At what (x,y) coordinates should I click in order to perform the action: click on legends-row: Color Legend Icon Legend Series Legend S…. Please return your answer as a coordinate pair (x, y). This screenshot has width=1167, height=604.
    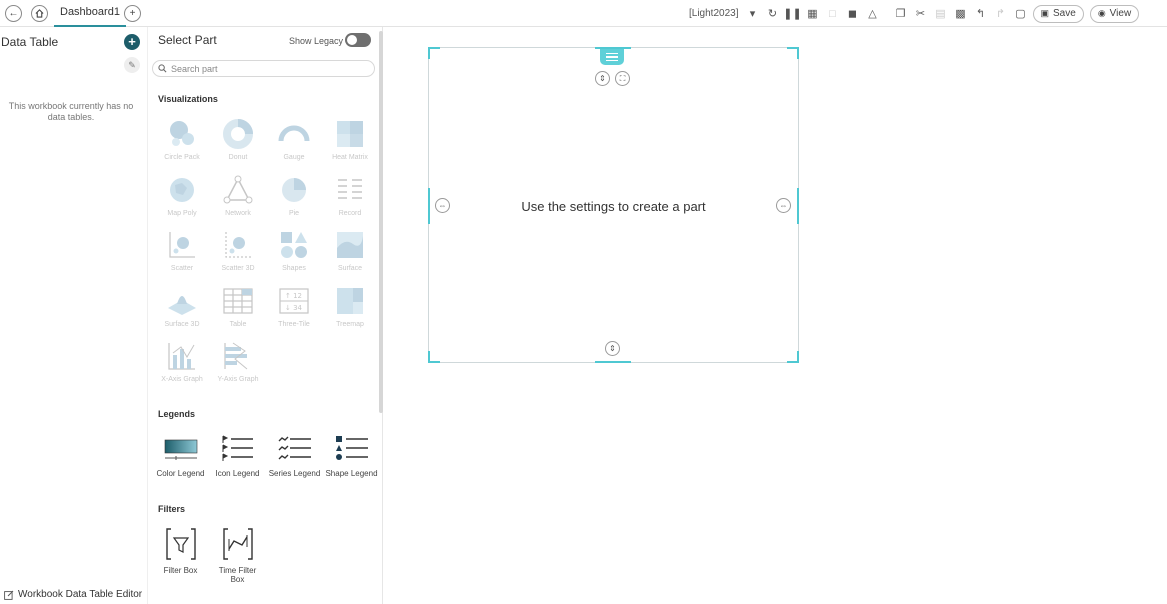
    Looking at the image, I should click on (266, 456).